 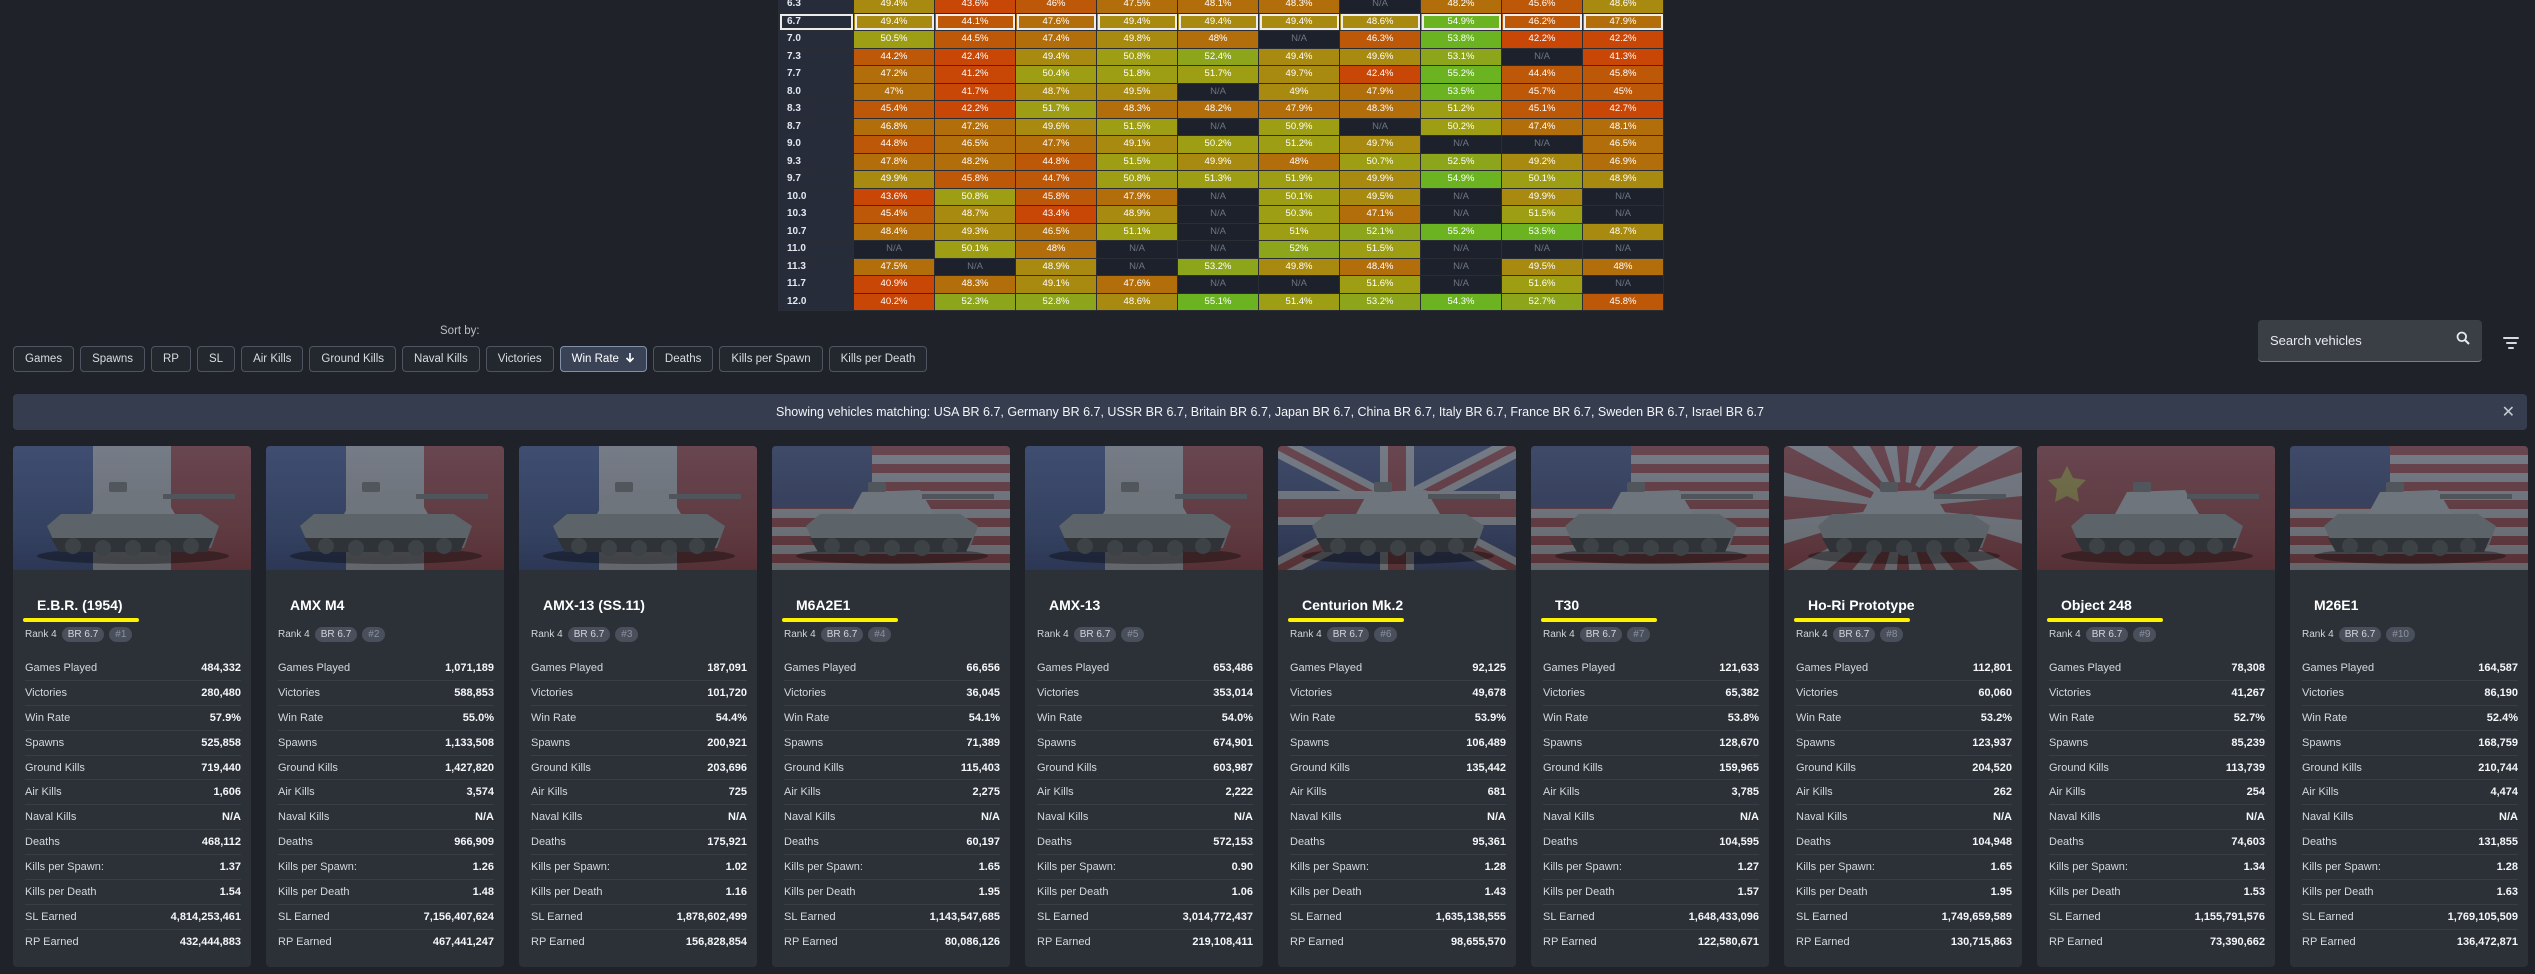 I want to click on heatmap-cell: 49.6%, so click(x=1380, y=56).